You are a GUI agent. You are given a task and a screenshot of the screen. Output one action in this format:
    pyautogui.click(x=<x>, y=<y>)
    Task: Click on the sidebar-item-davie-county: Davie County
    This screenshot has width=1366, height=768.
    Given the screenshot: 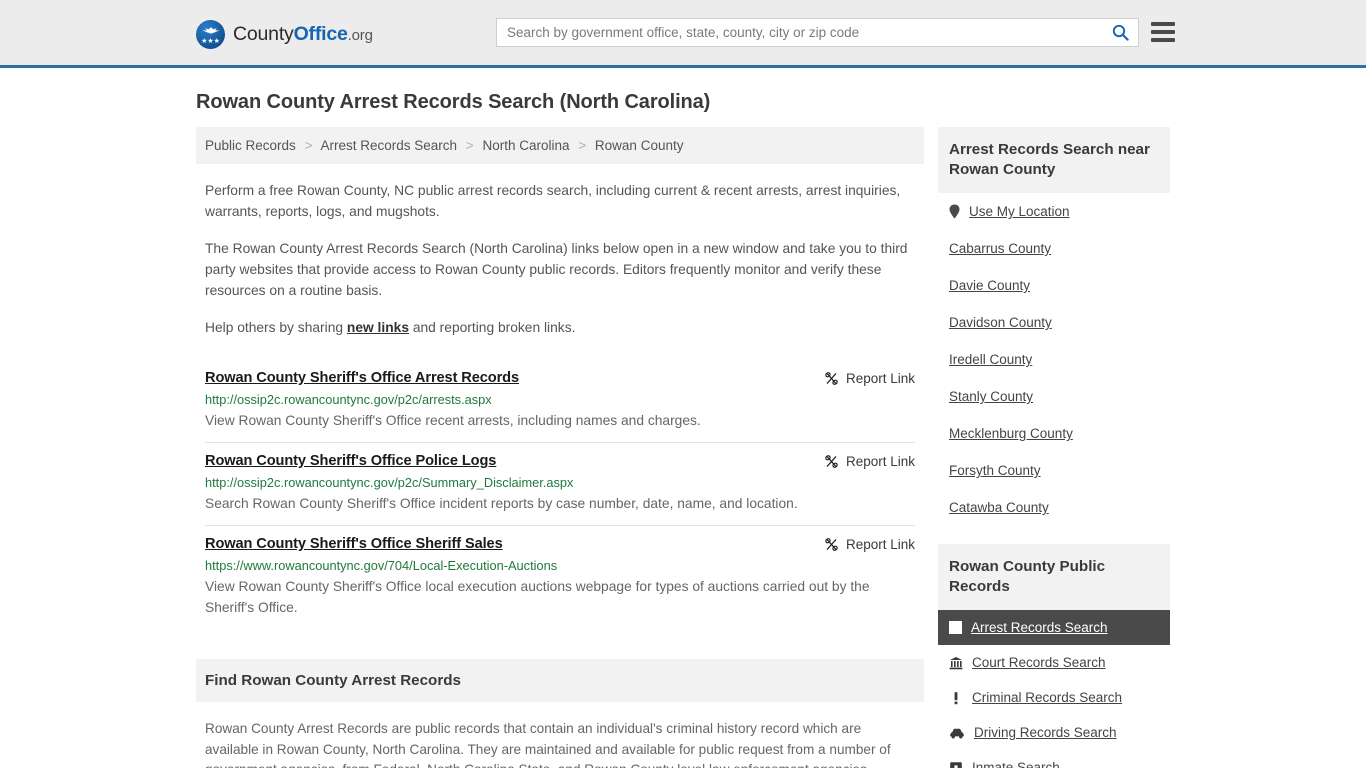 What is the action you would take?
    pyautogui.click(x=1054, y=285)
    